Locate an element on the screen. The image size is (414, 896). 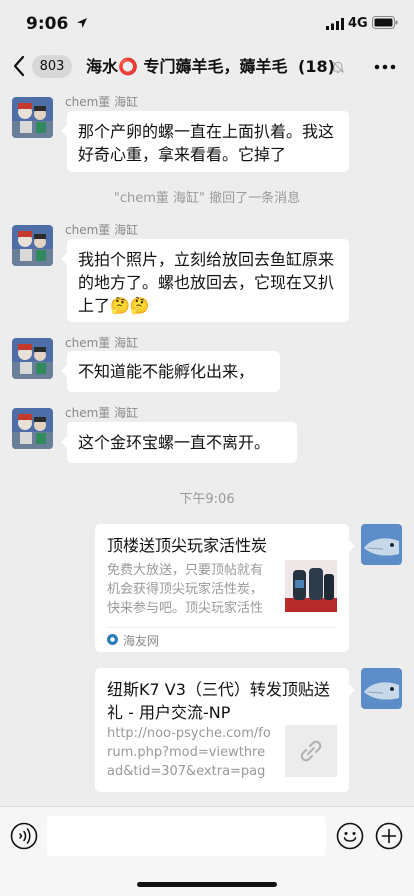
message-bubble: 我拍个照片，立刻给放回去鱼缸原来的地方了。螺也放回去，它现在又扒上了🤔🤔 is located at coordinates (205, 280).